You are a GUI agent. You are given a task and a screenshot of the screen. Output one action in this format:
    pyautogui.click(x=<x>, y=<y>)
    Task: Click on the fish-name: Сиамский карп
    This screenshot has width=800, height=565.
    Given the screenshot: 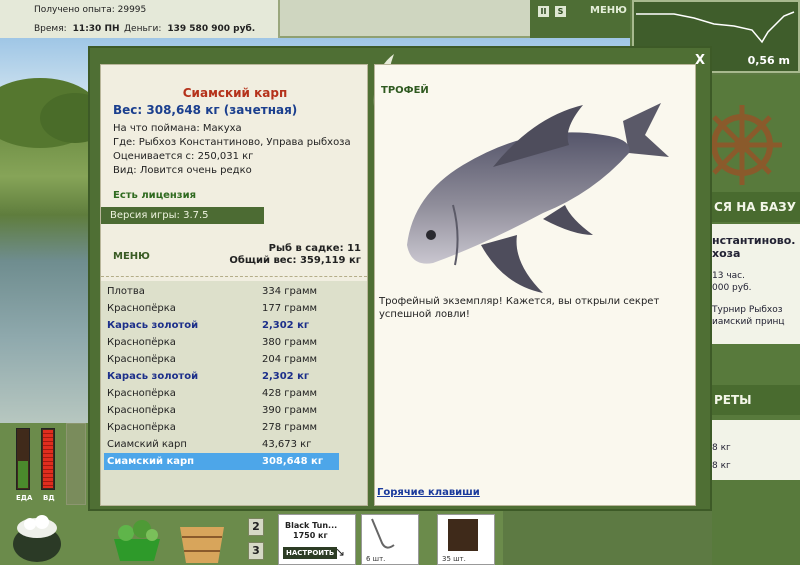 What is the action you would take?
    pyautogui.click(x=235, y=93)
    